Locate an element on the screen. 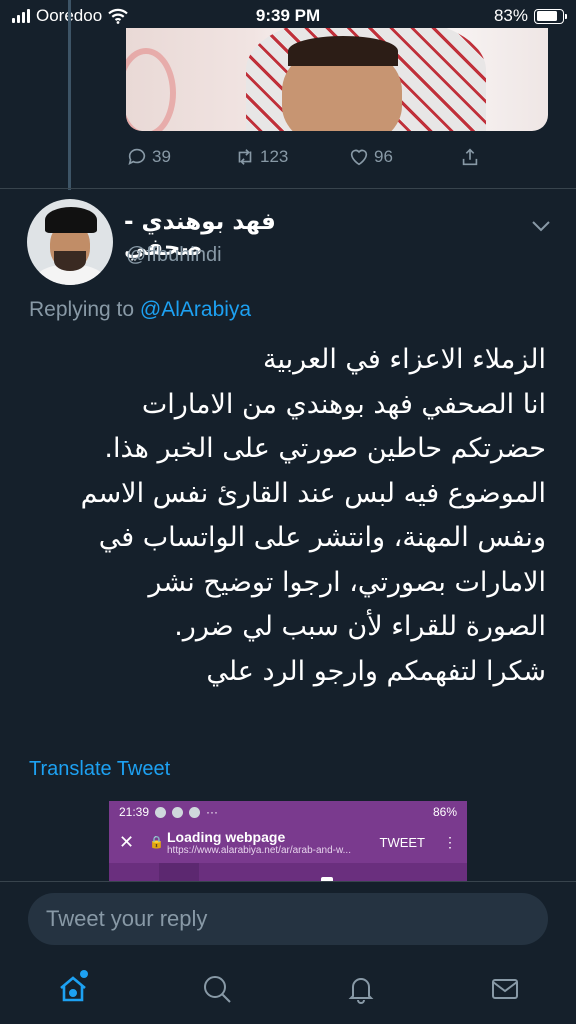 This screenshot has width=576, height=1024. tweet-text-line: الموضوع فيه لبس عند القارئ نفس الاسم is located at coordinates (313, 493).